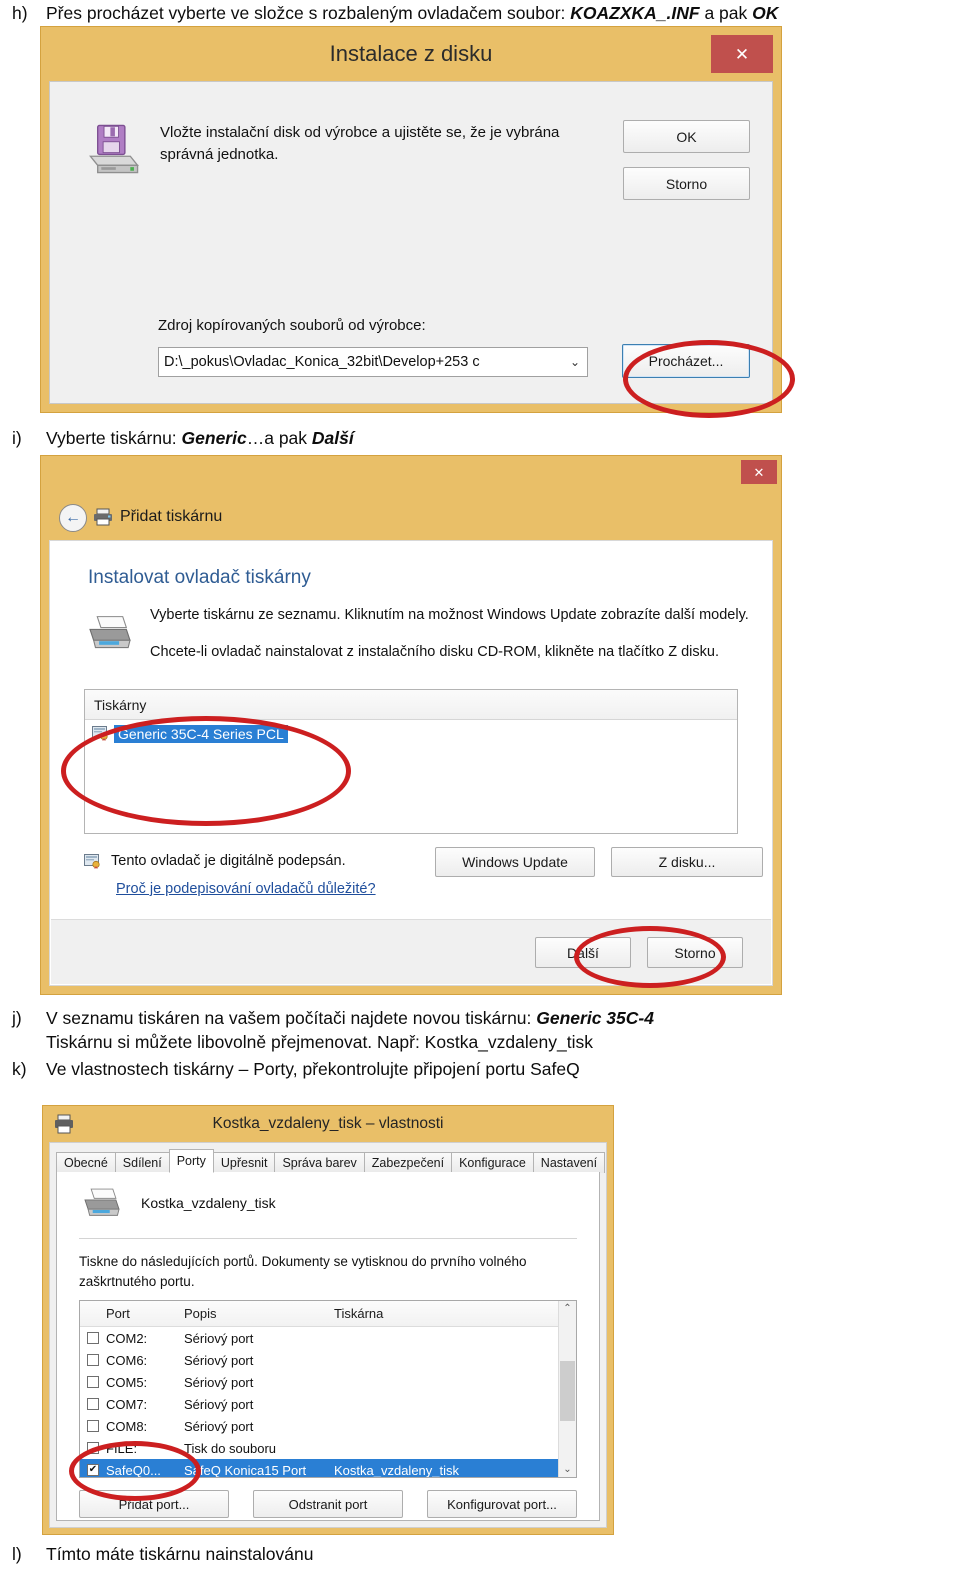 This screenshot has height=1576, width=960. Describe the element at coordinates (171, 516) in the screenshot. I see `dialog2-header-label: Přidat tiskárnu` at that location.